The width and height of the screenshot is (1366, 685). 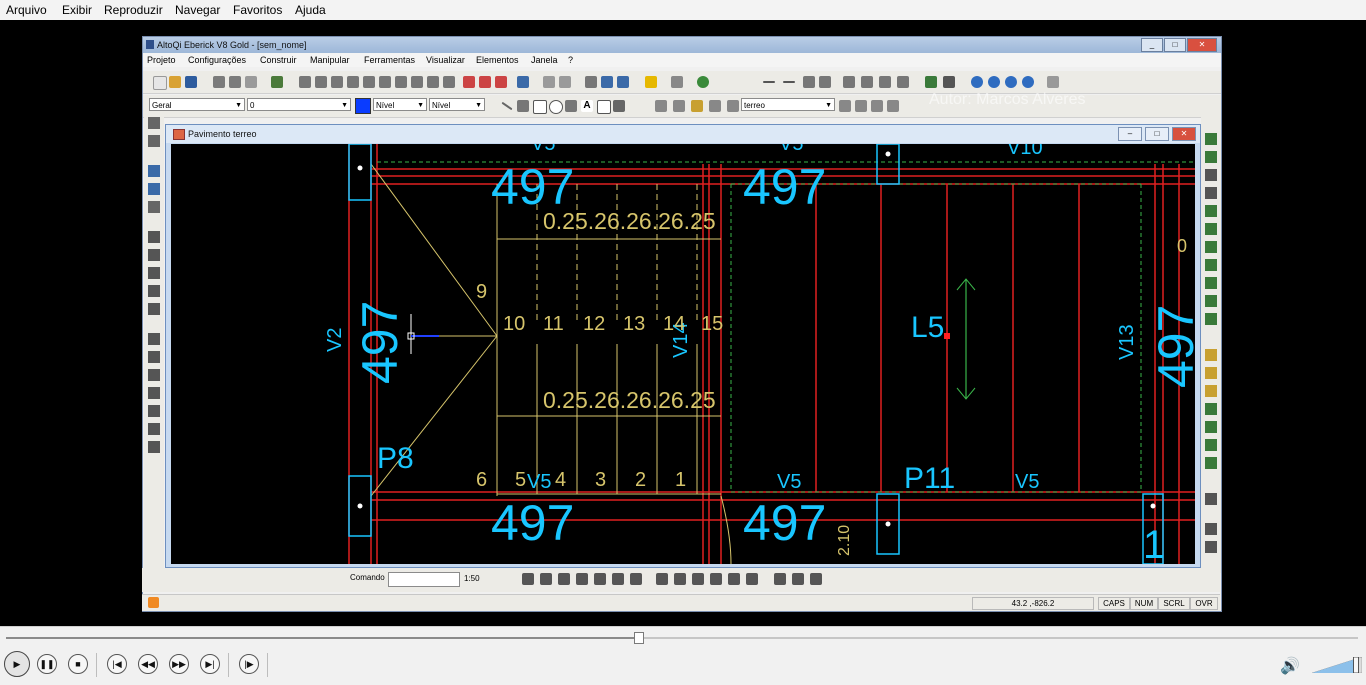 I want to click on menu-ajuda: Ajuda, so click(x=310, y=10).